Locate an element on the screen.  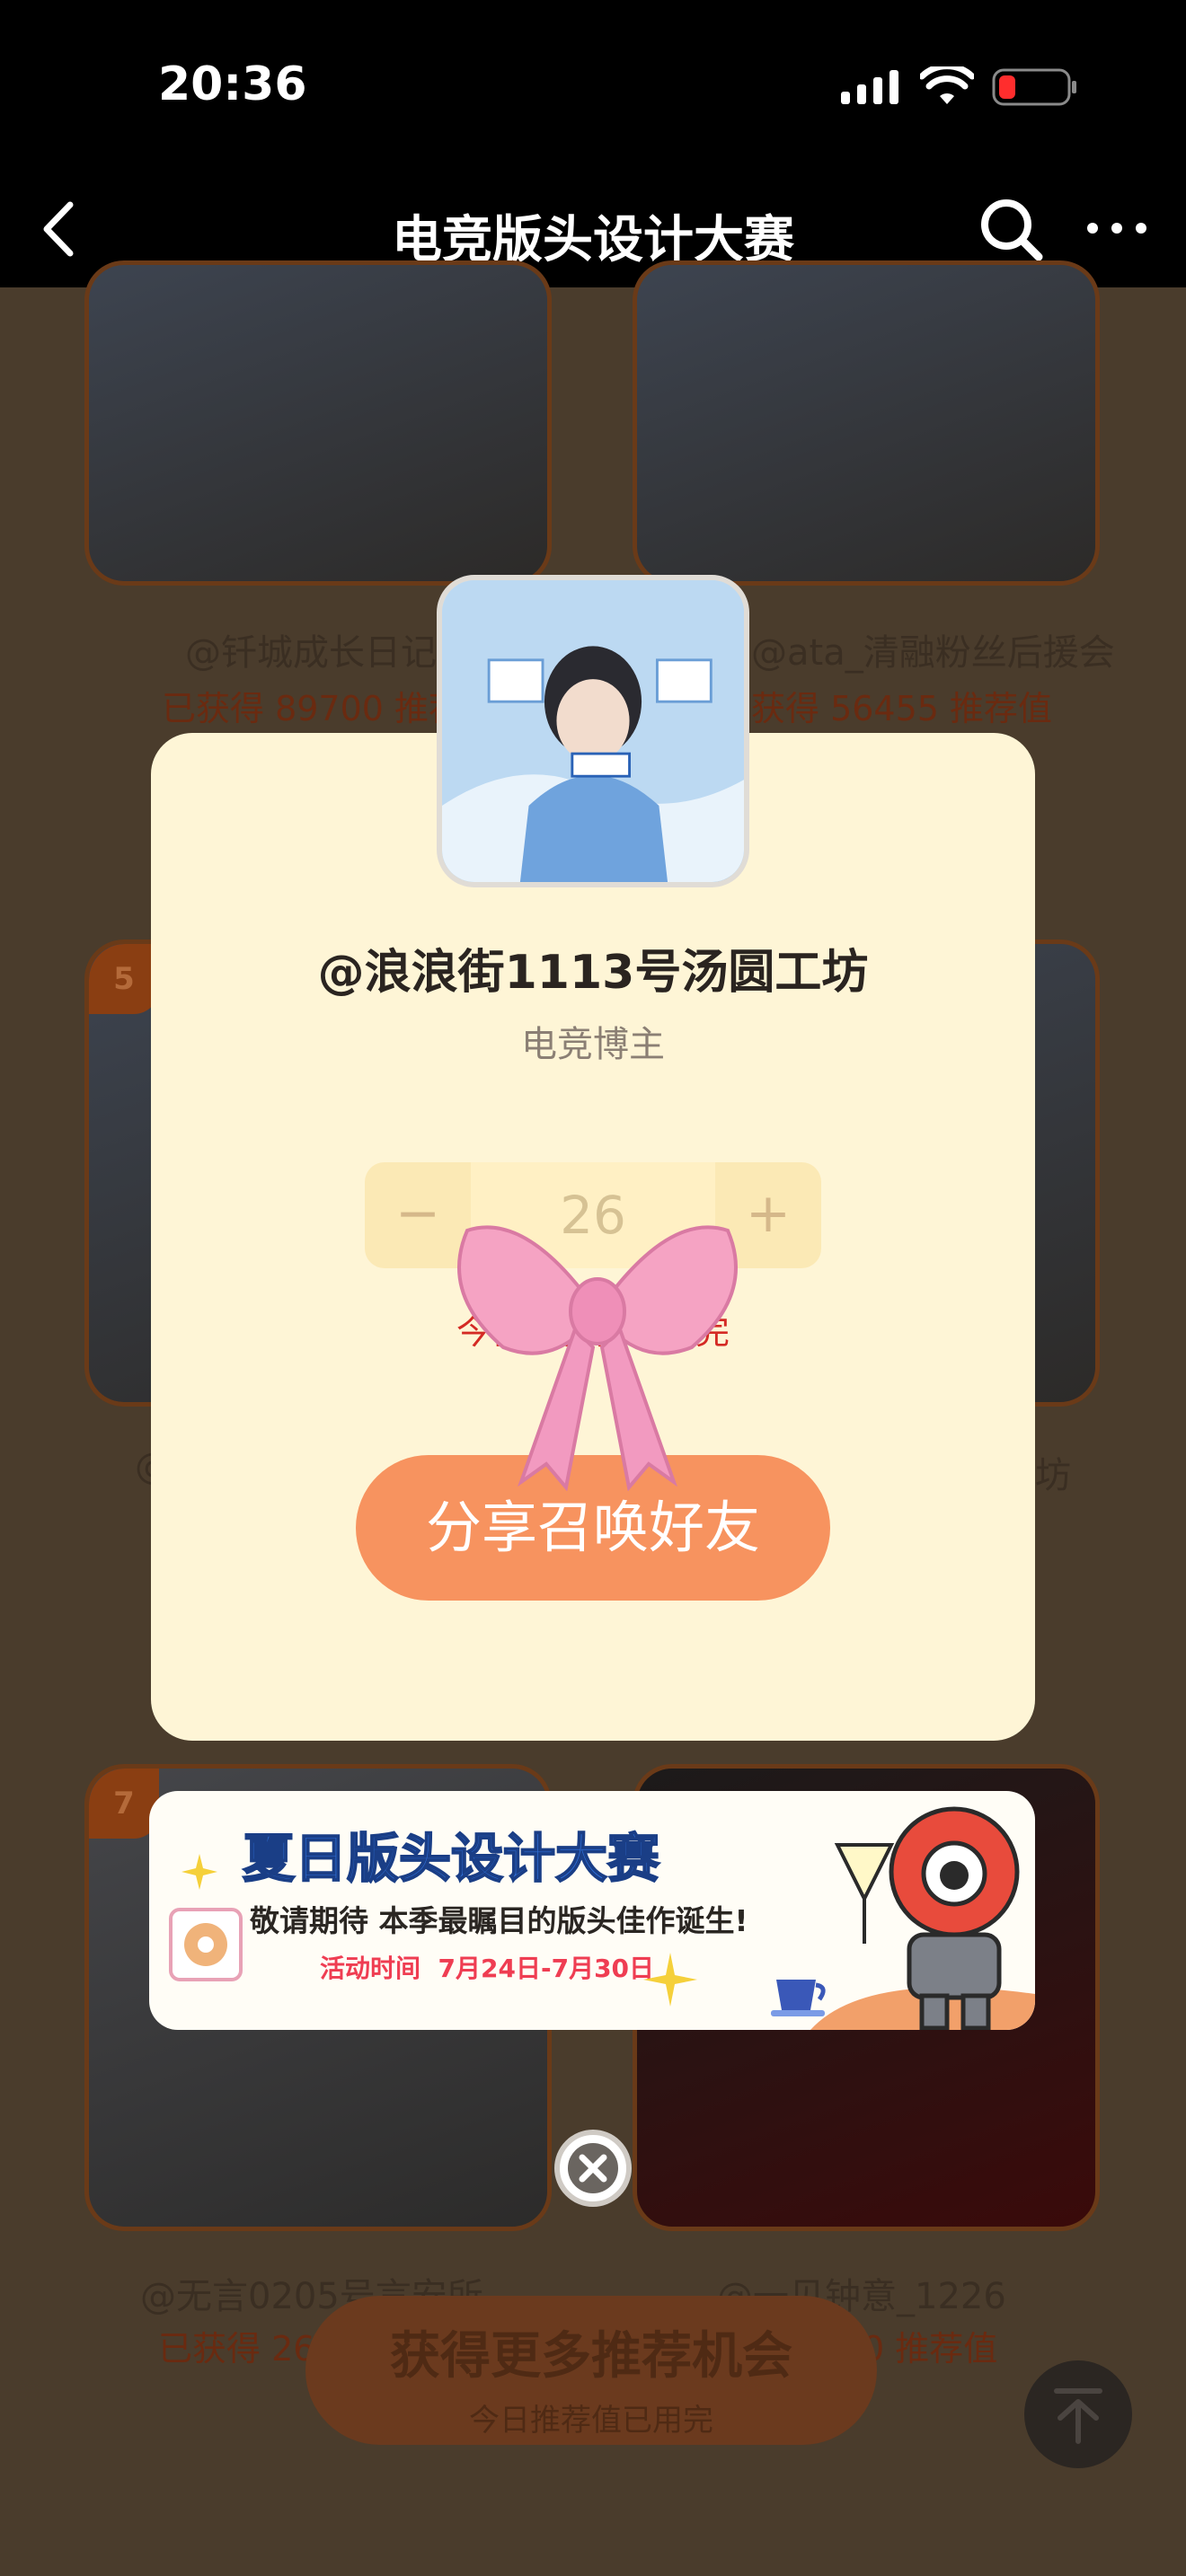
close-button is located at coordinates (593, 2168).